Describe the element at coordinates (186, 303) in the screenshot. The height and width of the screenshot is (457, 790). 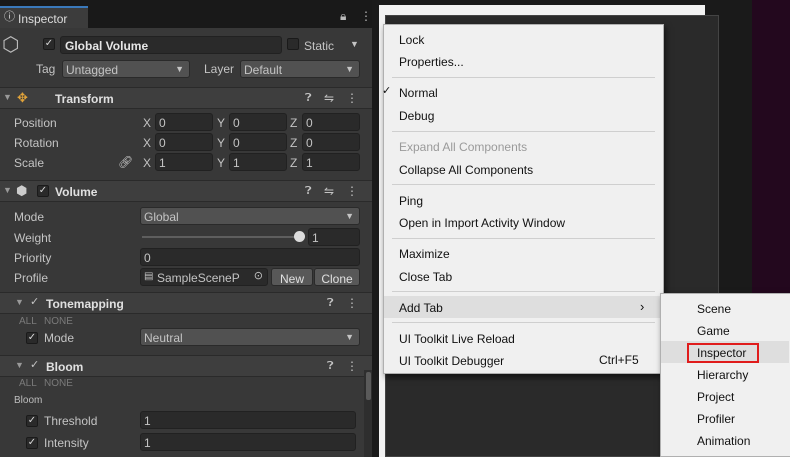
I see `tonemapping-header: ▼ ✓ Tonemapping ❓︎ ⋮` at that location.